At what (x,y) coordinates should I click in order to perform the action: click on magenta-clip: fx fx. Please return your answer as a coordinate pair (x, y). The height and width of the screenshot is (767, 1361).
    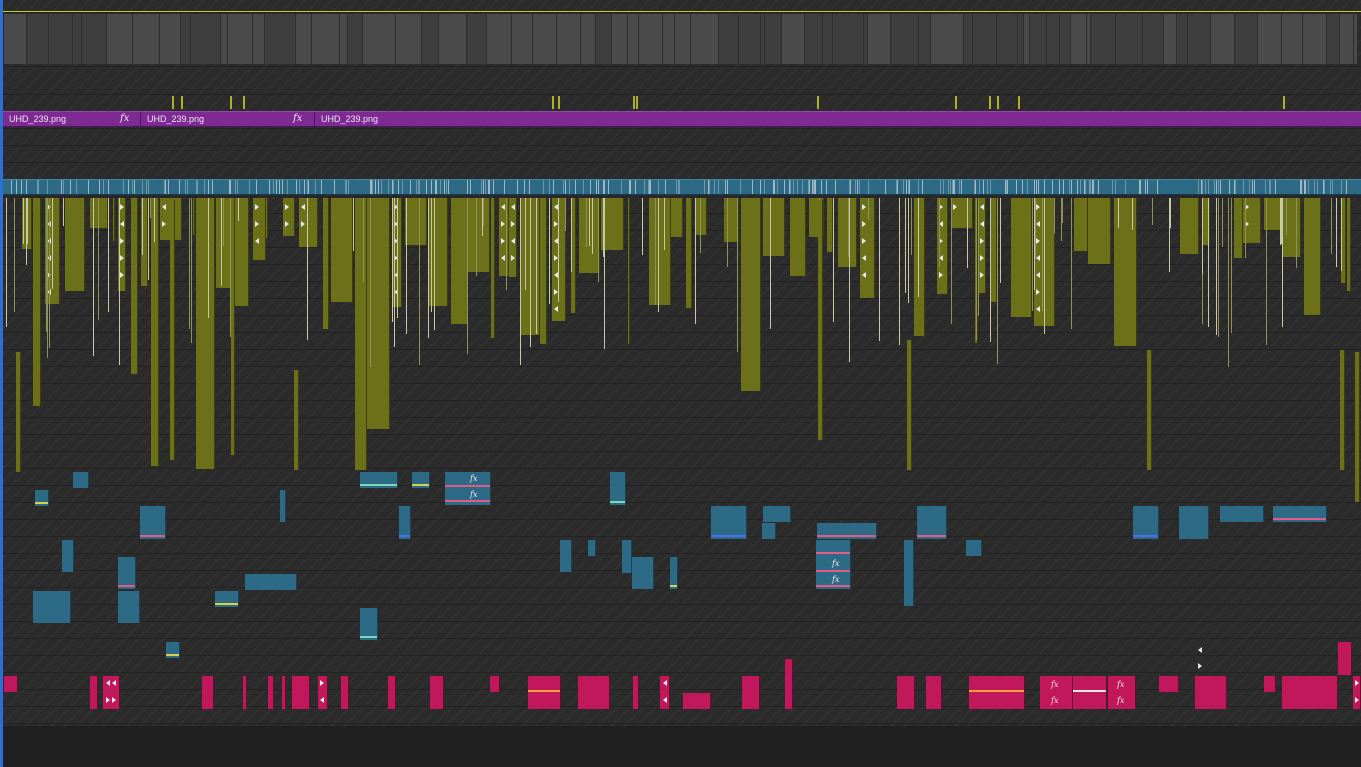
    Looking at the image, I should click on (1056, 692).